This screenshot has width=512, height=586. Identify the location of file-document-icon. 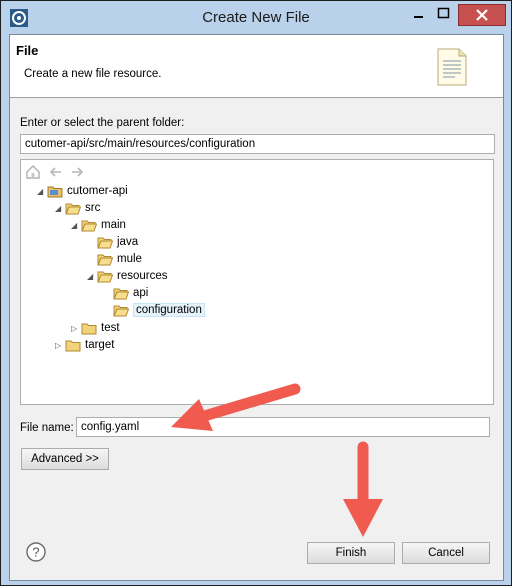
(452, 67).